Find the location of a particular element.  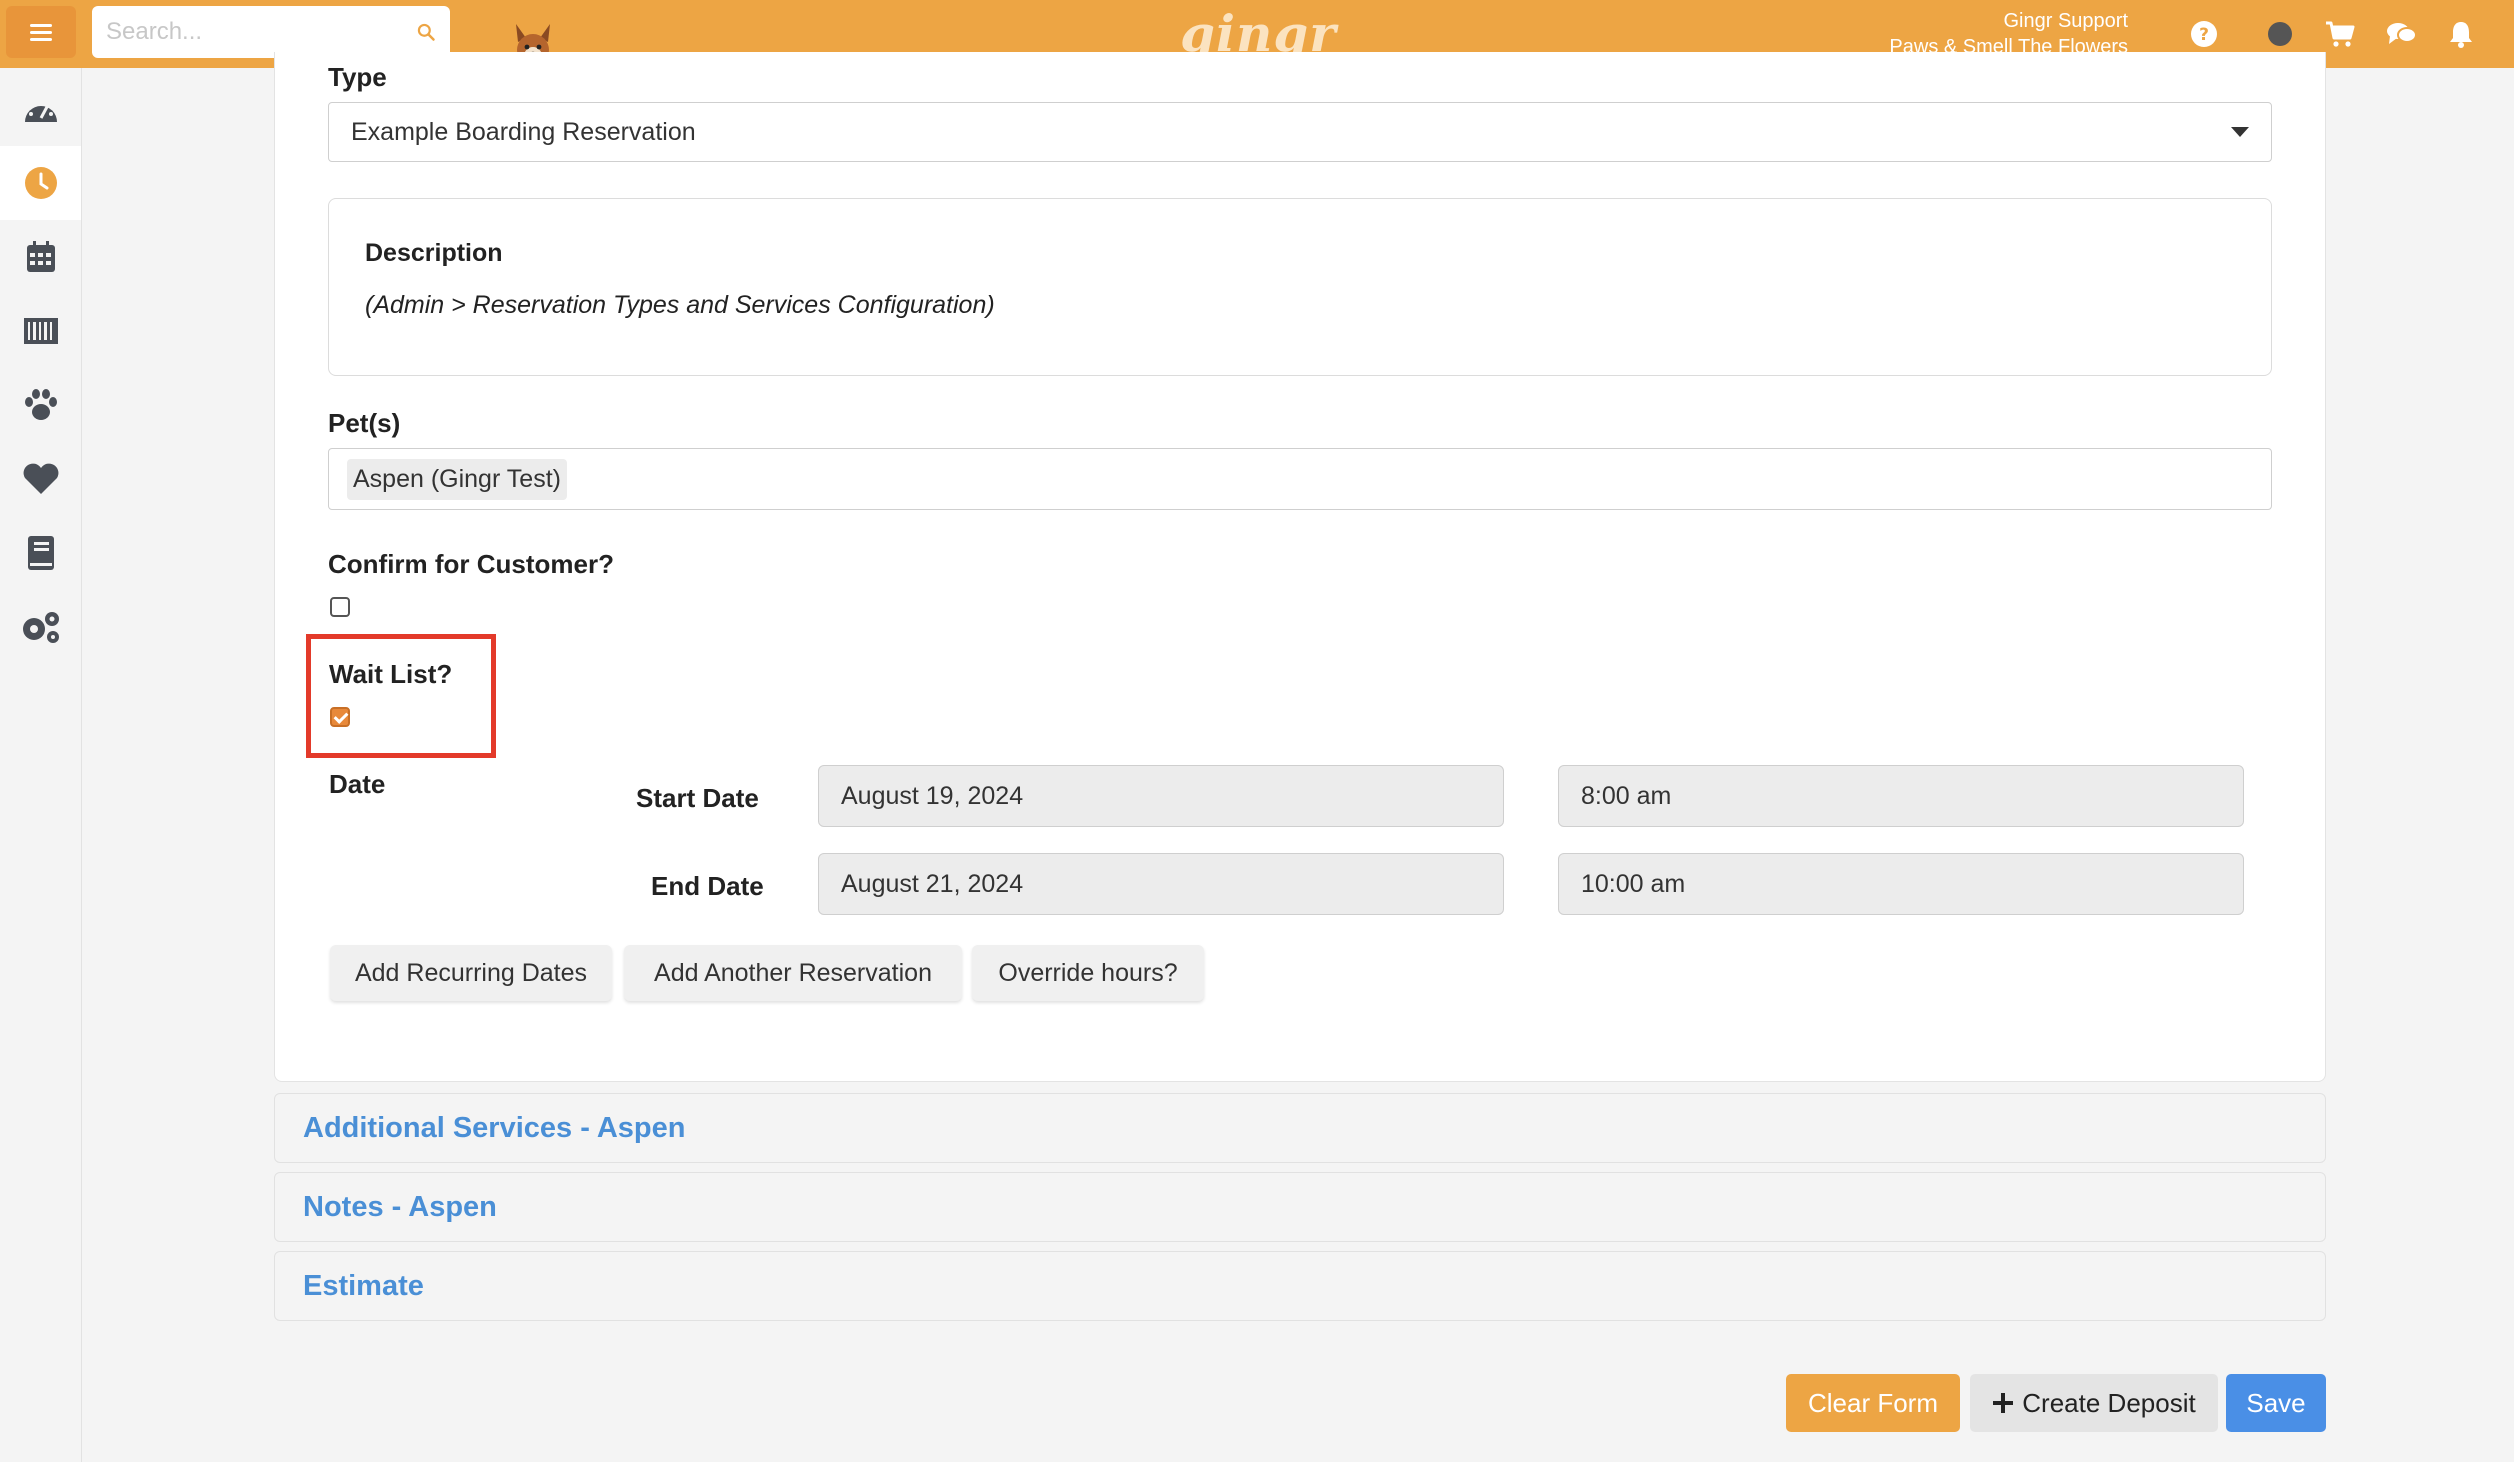

search-box is located at coordinates (271, 32).